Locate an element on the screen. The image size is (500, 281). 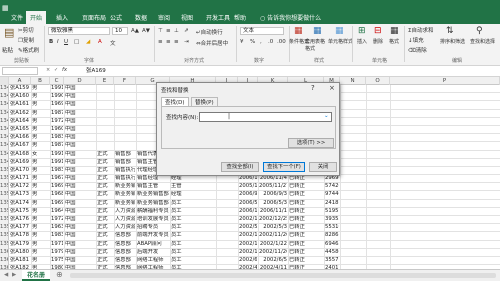
tab-formulas: 公式 is located at coordinates (116, 17).